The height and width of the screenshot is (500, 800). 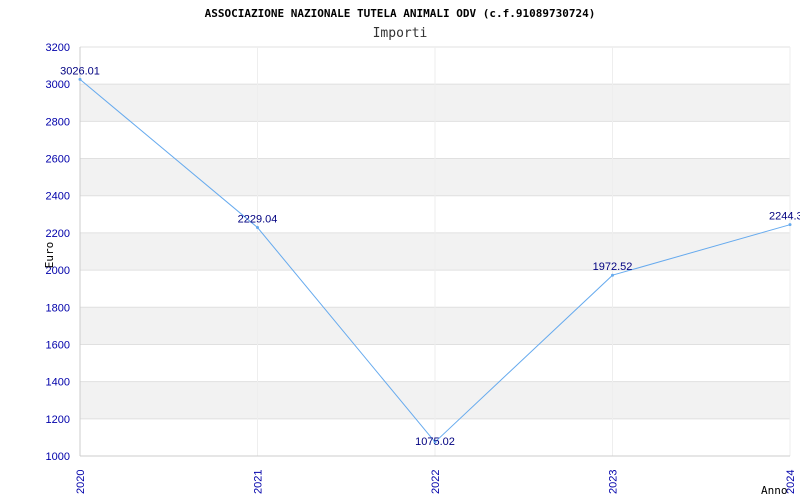 I want to click on y-tick-label: 1000, so click(x=58, y=457).